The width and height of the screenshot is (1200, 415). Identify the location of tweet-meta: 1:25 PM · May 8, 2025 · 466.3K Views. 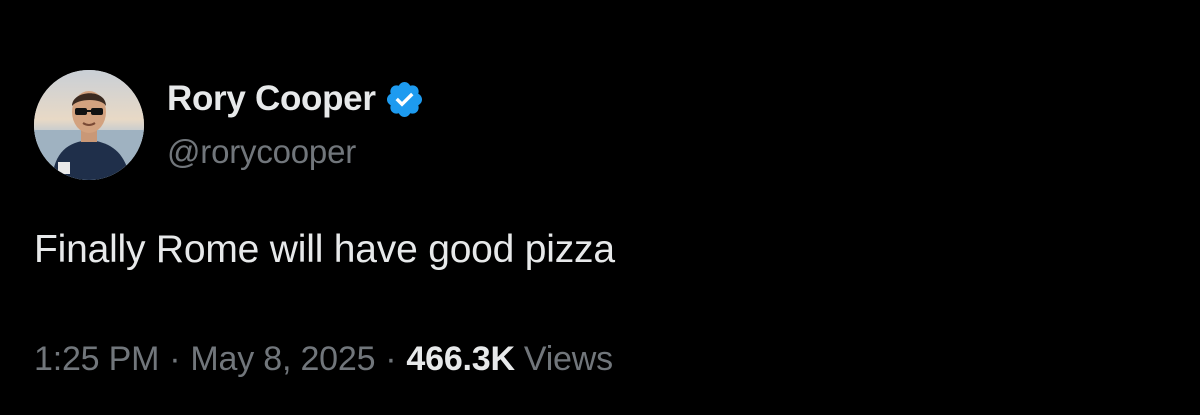
(323, 359).